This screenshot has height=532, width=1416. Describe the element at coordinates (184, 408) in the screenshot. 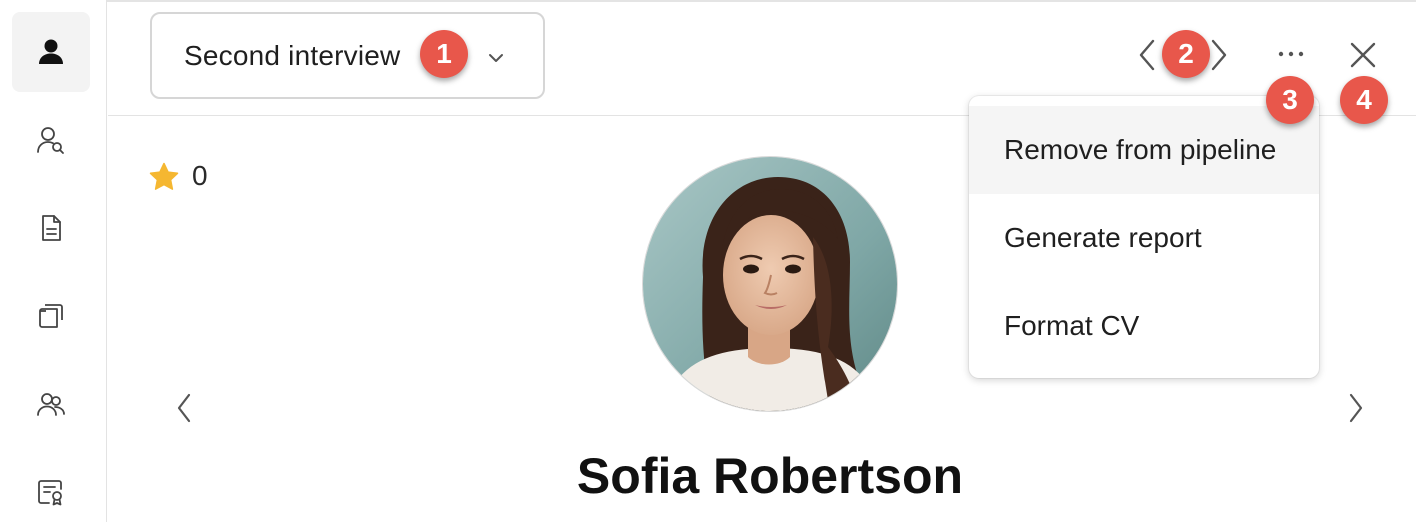

I see `previous-photo-button` at that location.